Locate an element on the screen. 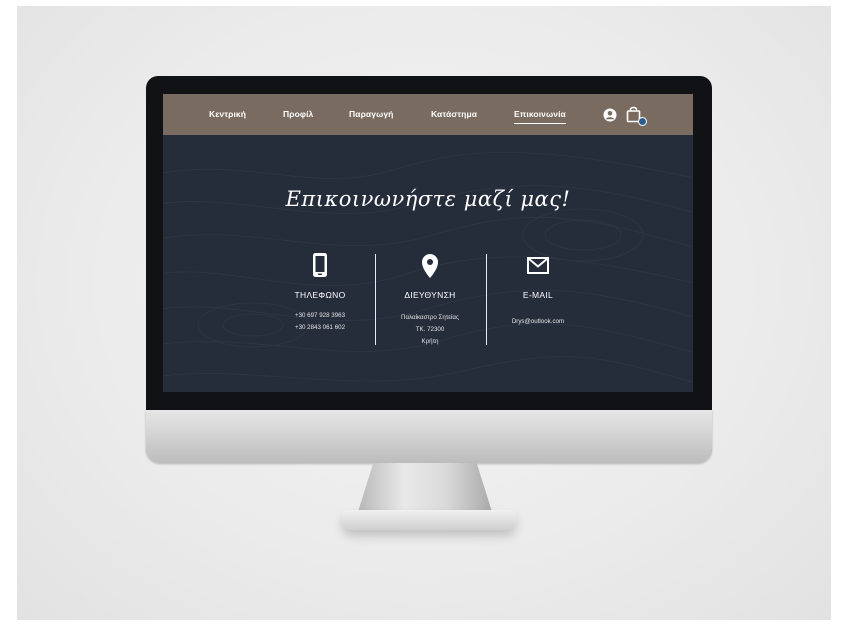 The image size is (843, 627). nav-item-production: Παραγωγή is located at coordinates (371, 114).